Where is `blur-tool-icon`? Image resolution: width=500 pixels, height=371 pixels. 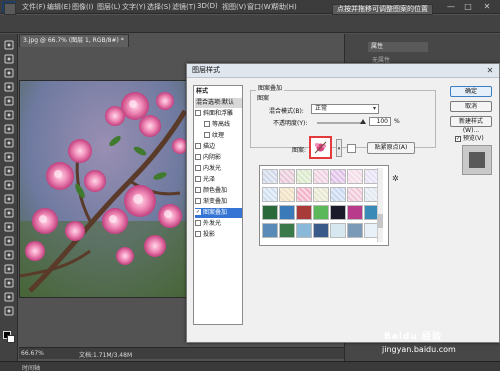
blur-tool-icon is located at coordinates (9, 213).